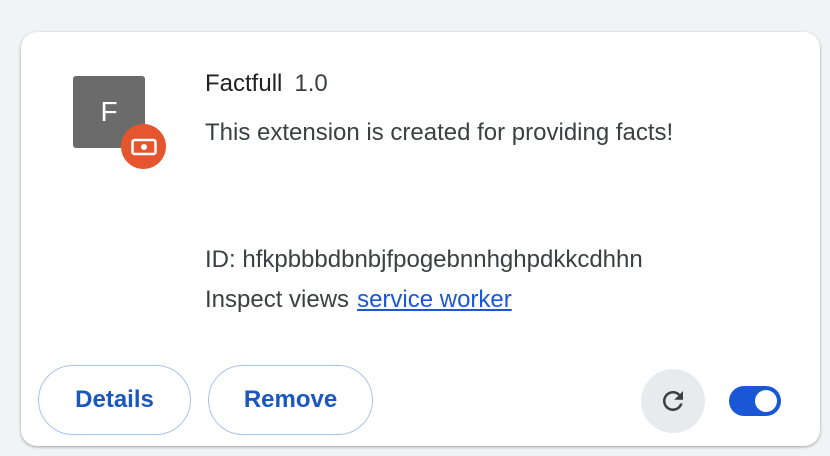 The height and width of the screenshot is (456, 830). I want to click on service-worker-link: service worker, so click(434, 299).